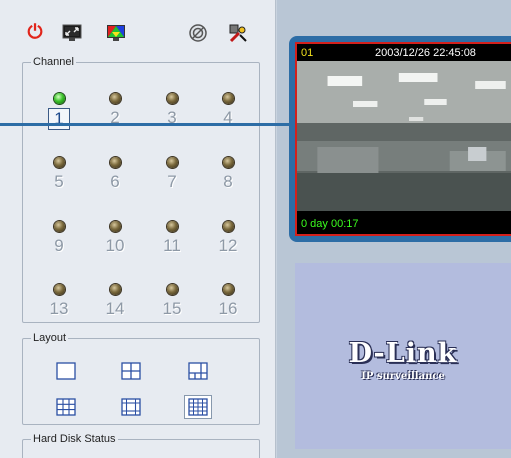 The height and width of the screenshot is (458, 511). What do you see at coordinates (53, 62) in the screenshot?
I see `channel-legend: Channel` at bounding box center [53, 62].